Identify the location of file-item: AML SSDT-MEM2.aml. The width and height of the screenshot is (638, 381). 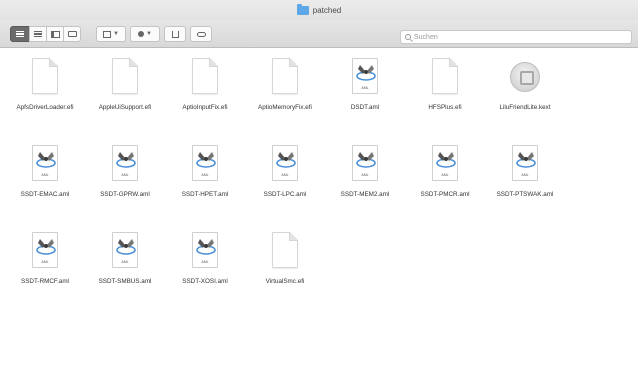
(365, 184).